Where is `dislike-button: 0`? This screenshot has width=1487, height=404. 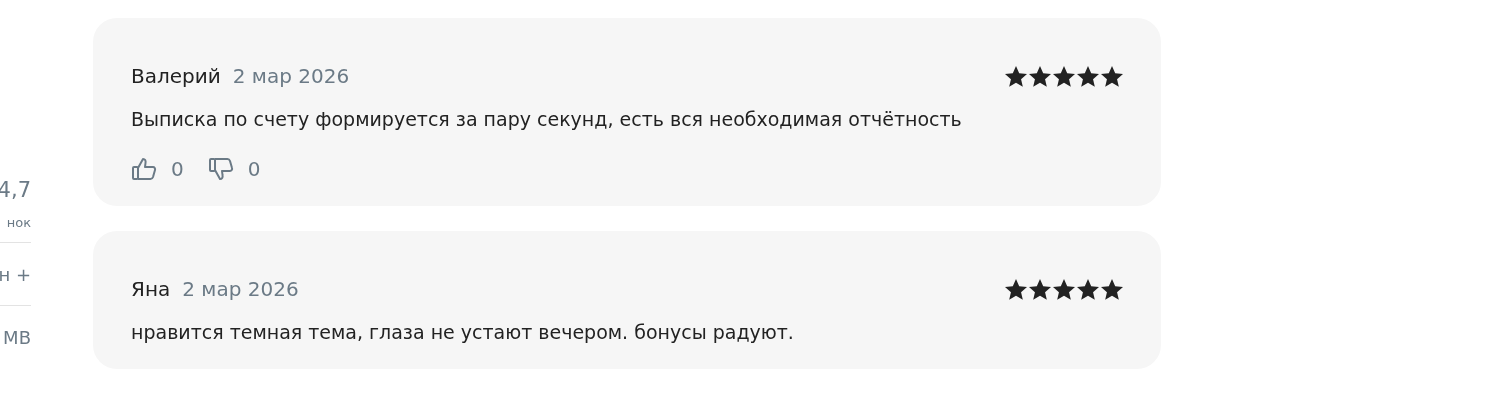
dislike-button: 0 is located at coordinates (234, 169).